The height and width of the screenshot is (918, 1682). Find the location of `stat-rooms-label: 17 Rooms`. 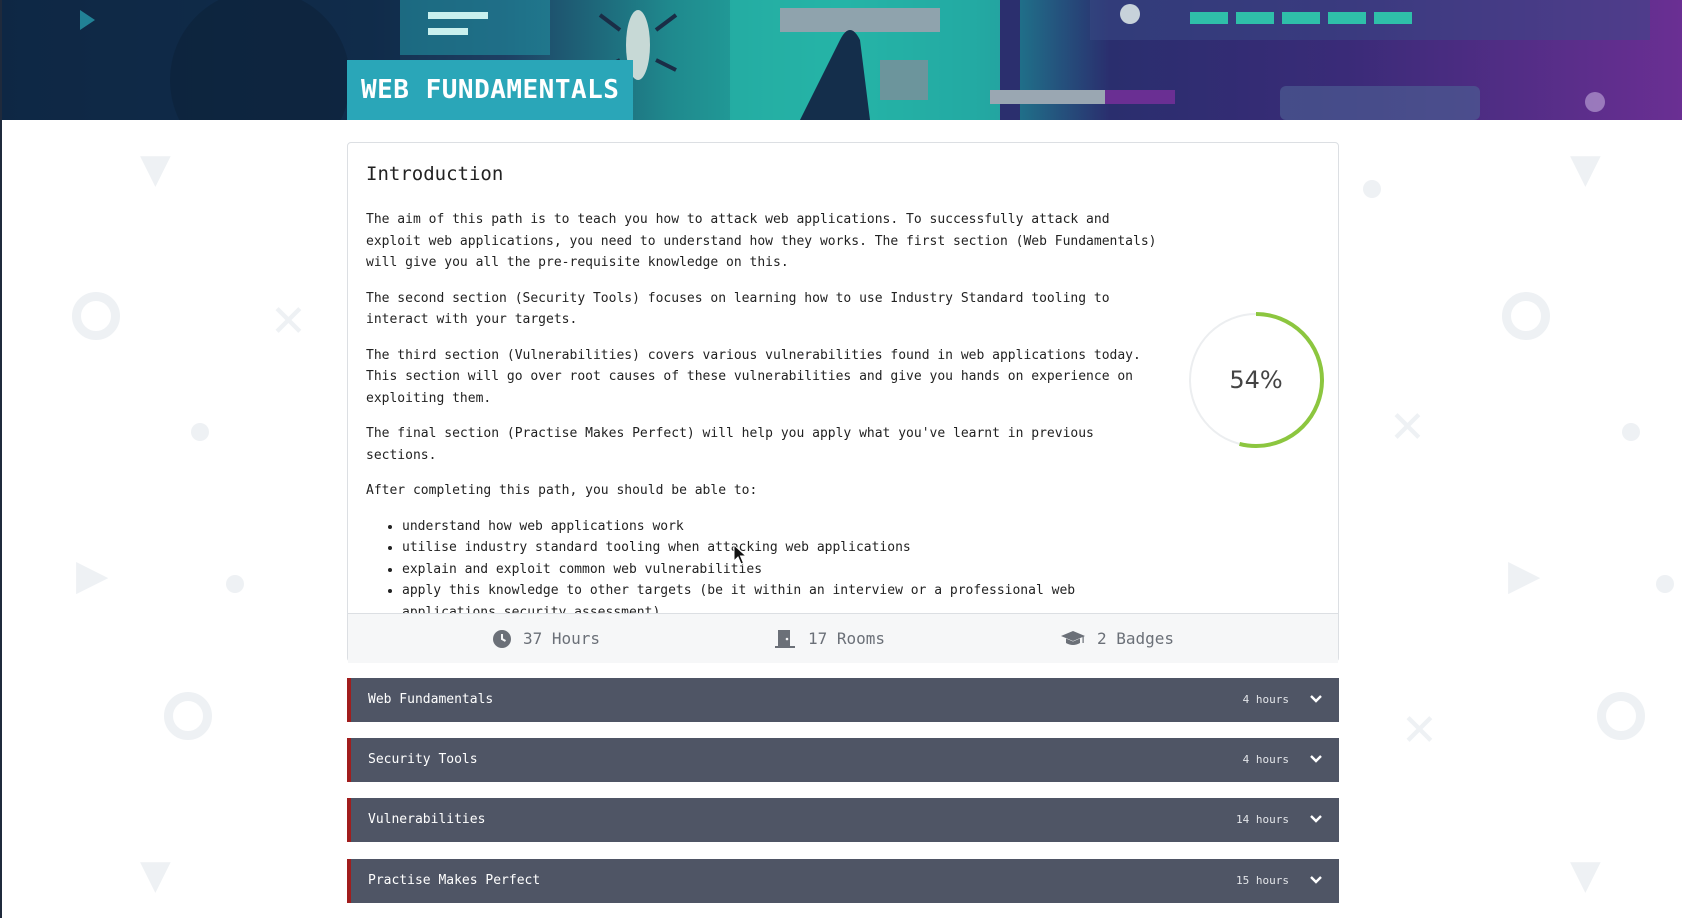

stat-rooms-label: 17 Rooms is located at coordinates (847, 638).